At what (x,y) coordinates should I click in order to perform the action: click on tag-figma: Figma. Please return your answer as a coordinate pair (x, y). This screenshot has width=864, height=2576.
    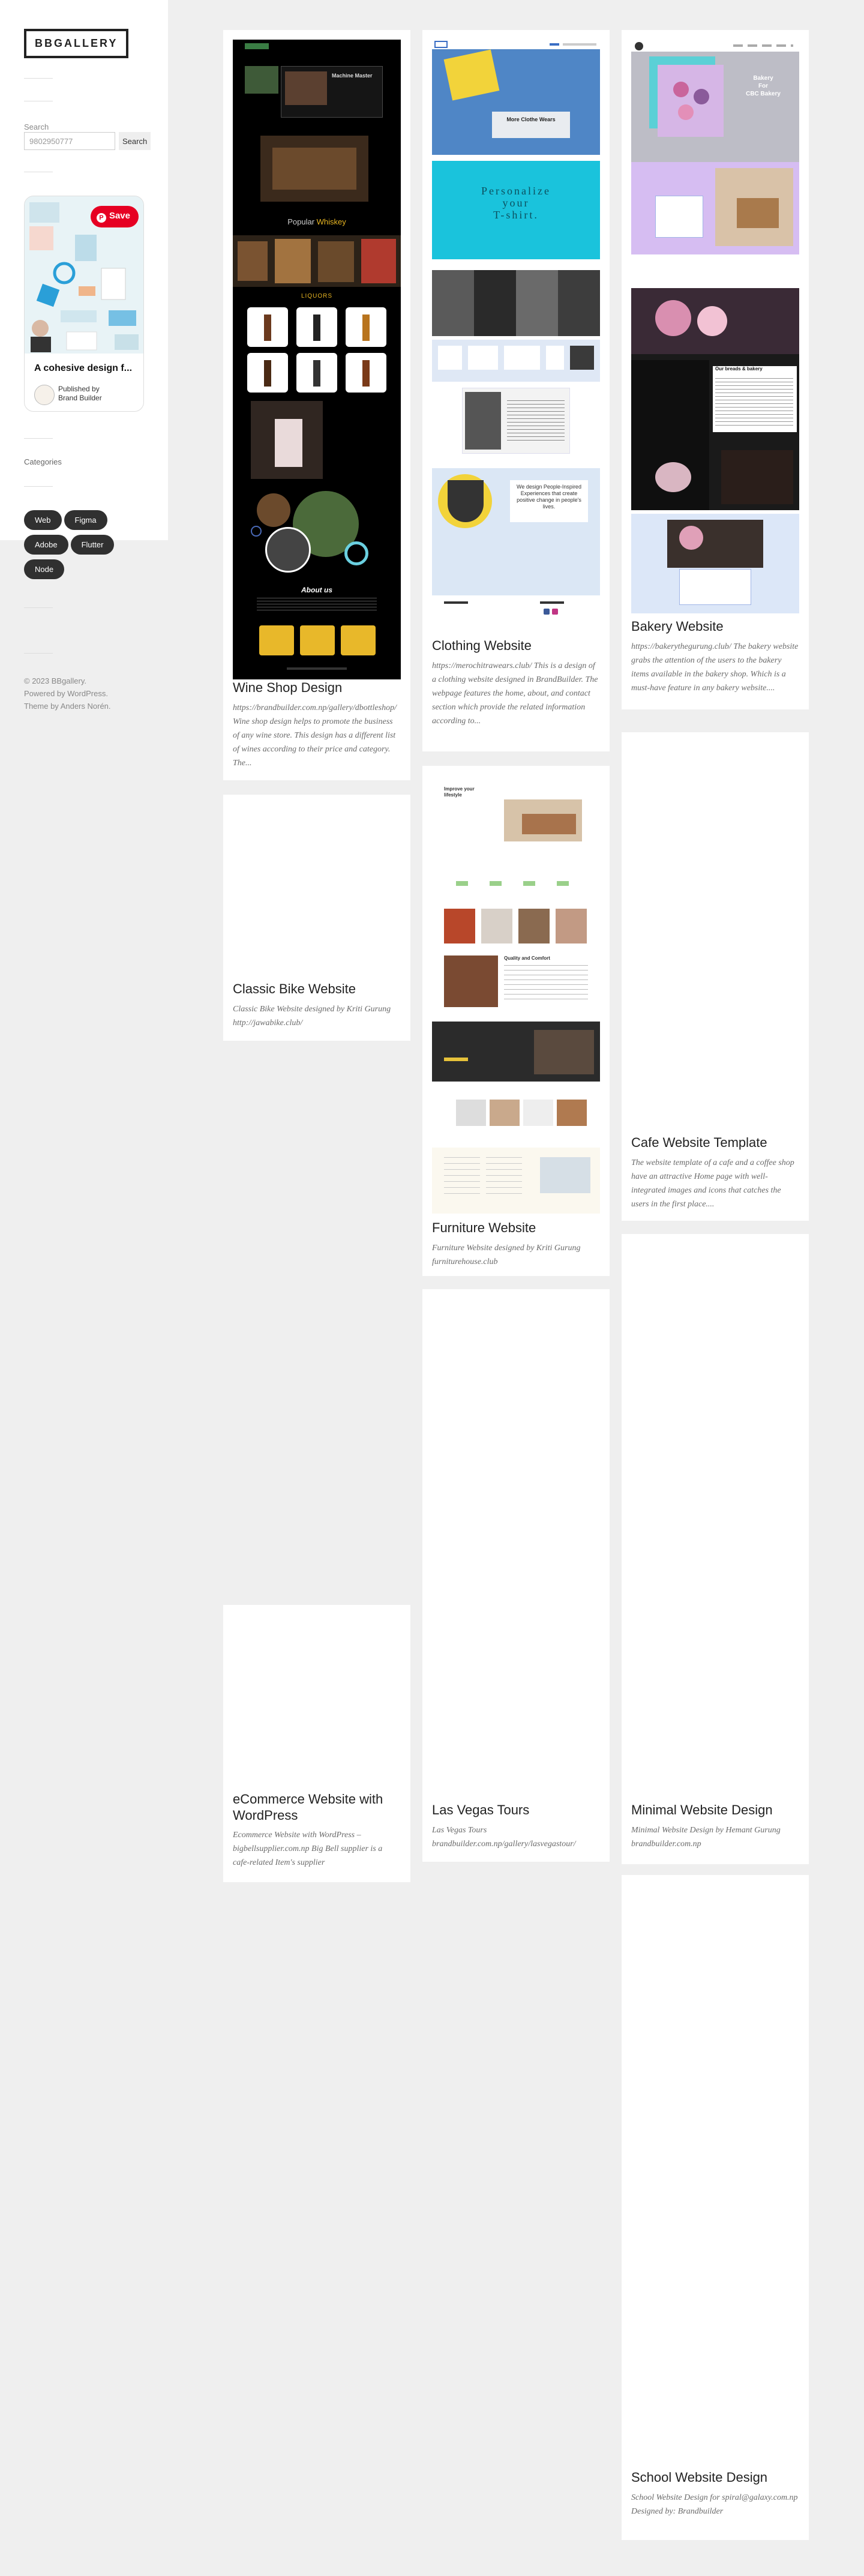
    Looking at the image, I should click on (85, 520).